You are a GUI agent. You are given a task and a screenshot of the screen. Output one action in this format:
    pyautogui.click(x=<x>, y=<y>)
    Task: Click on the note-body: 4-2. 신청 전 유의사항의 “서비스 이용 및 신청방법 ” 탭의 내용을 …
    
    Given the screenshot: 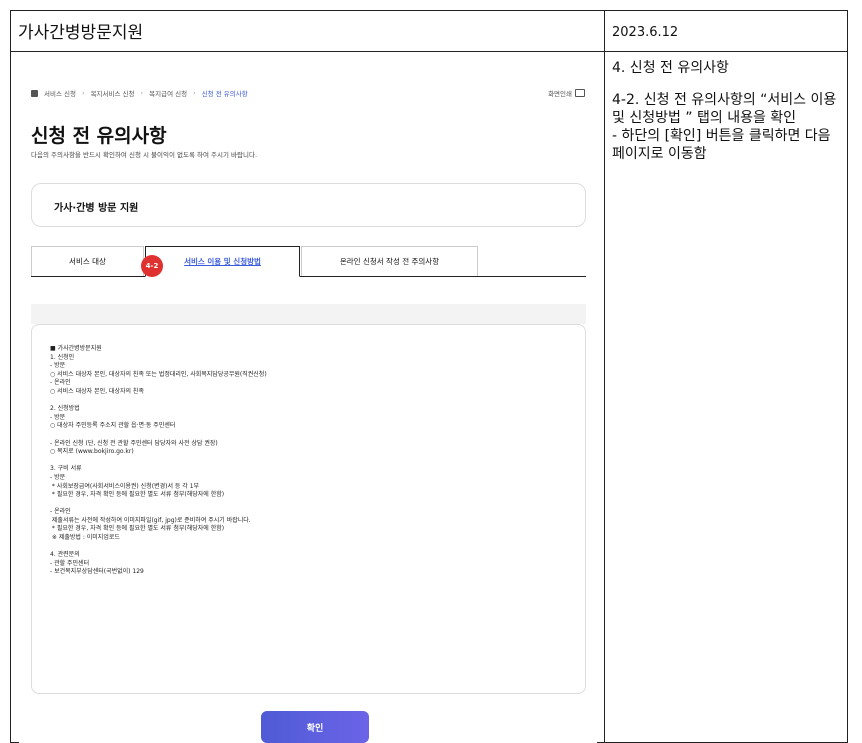 What is the action you would take?
    pyautogui.click(x=724, y=127)
    